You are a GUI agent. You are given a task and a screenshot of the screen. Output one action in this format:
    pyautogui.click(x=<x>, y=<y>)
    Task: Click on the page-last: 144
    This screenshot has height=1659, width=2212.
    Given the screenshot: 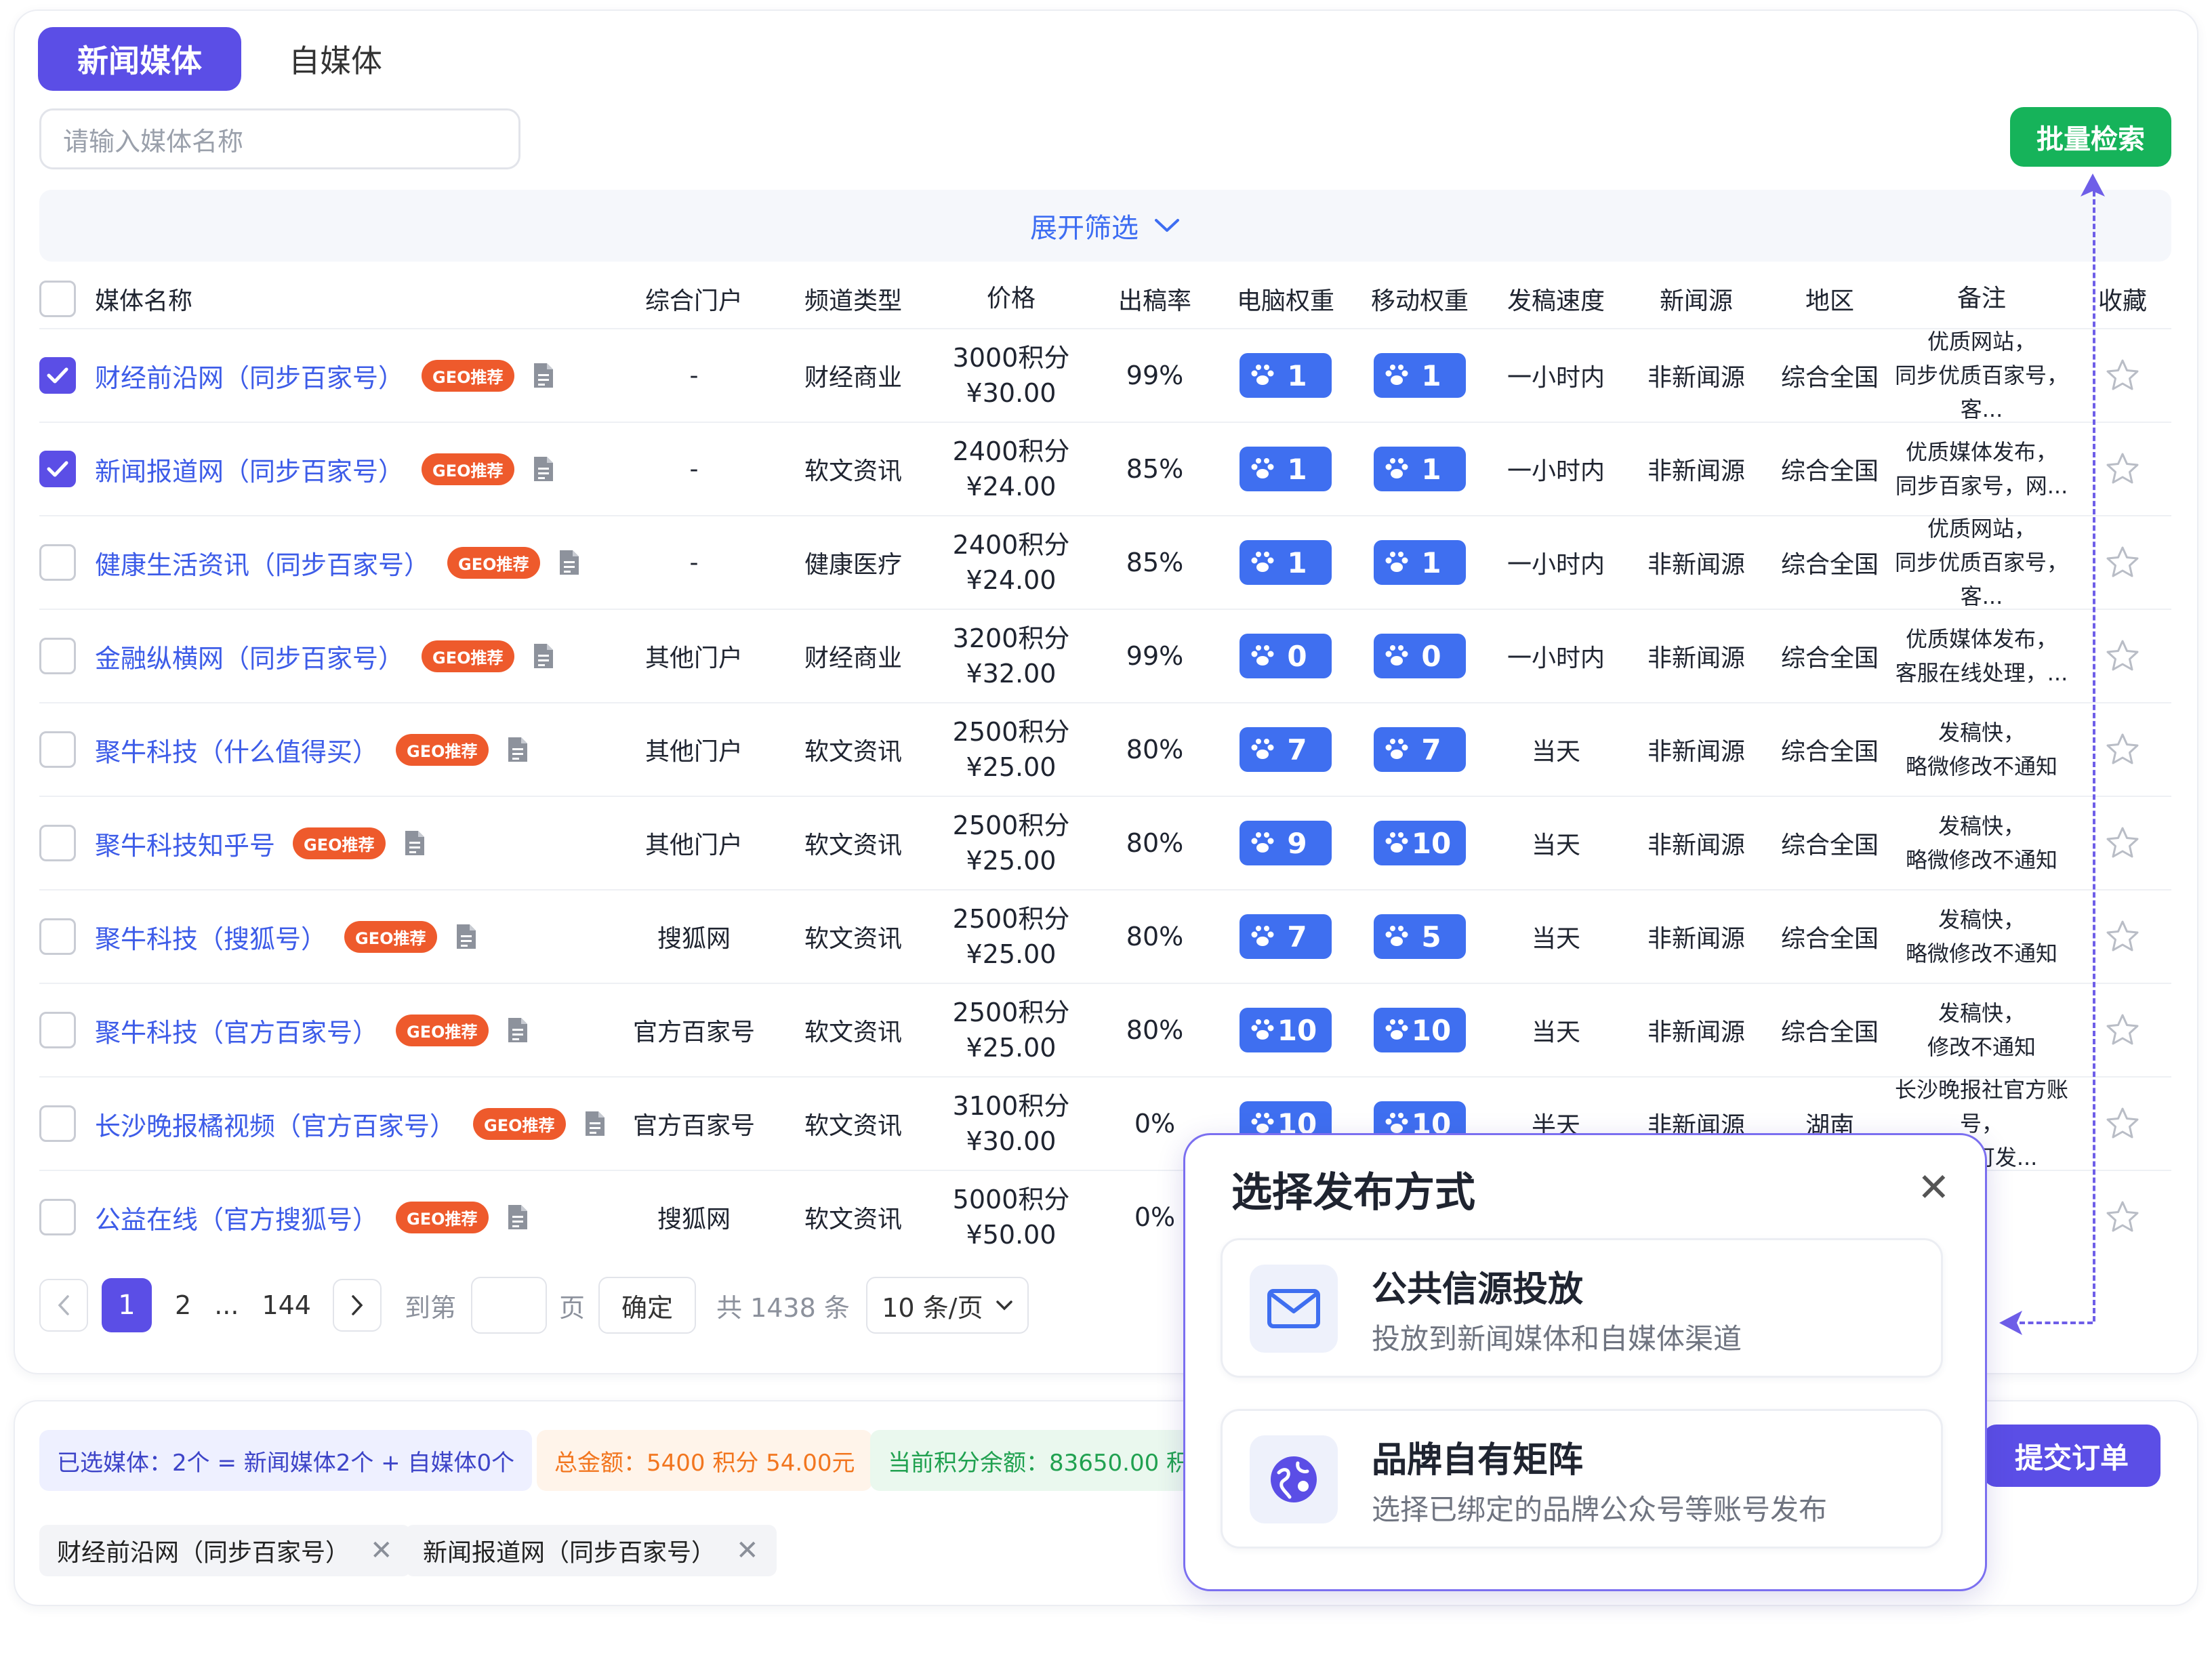 What is the action you would take?
    pyautogui.click(x=286, y=1305)
    